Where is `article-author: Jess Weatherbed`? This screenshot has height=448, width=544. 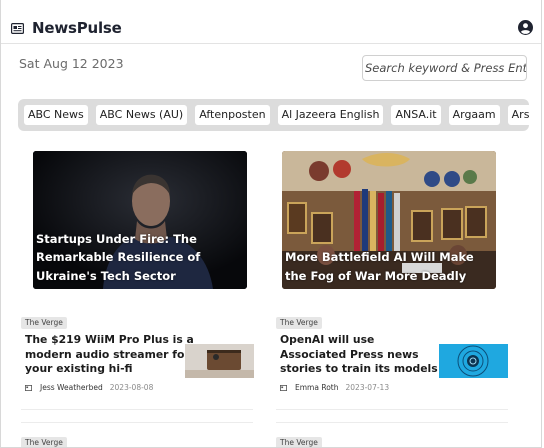
article-author: Jess Weatherbed is located at coordinates (71, 387).